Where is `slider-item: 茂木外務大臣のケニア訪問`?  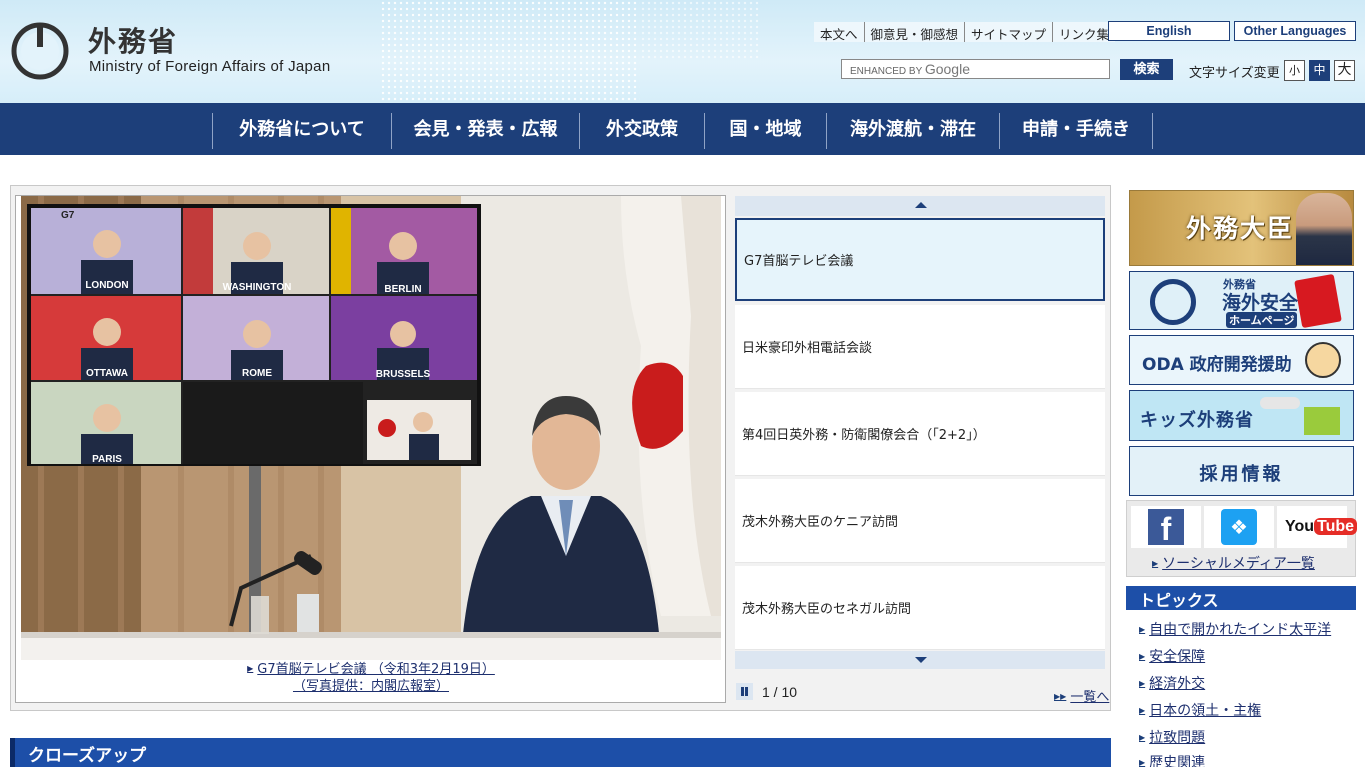
slider-item: 茂木外務大臣のケニア訪問 is located at coordinates (920, 521).